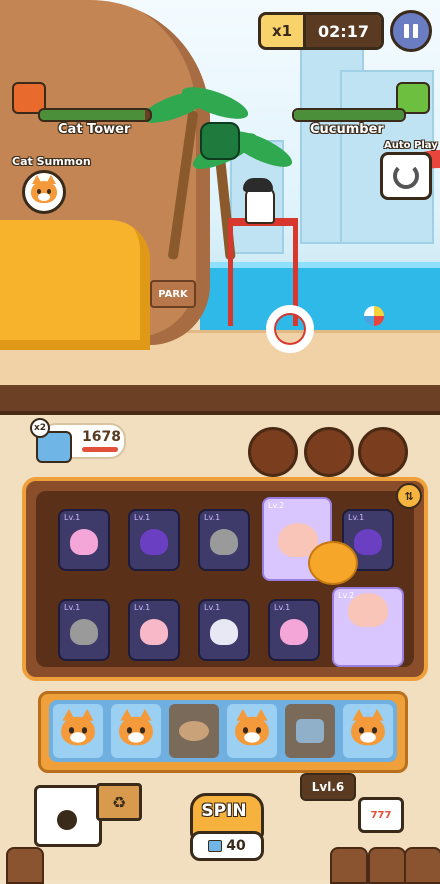 Image resolution: width=440 pixels, height=884 pixels. What do you see at coordinates (224, 811) in the screenshot?
I see `spin-label: SPIN` at bounding box center [224, 811].